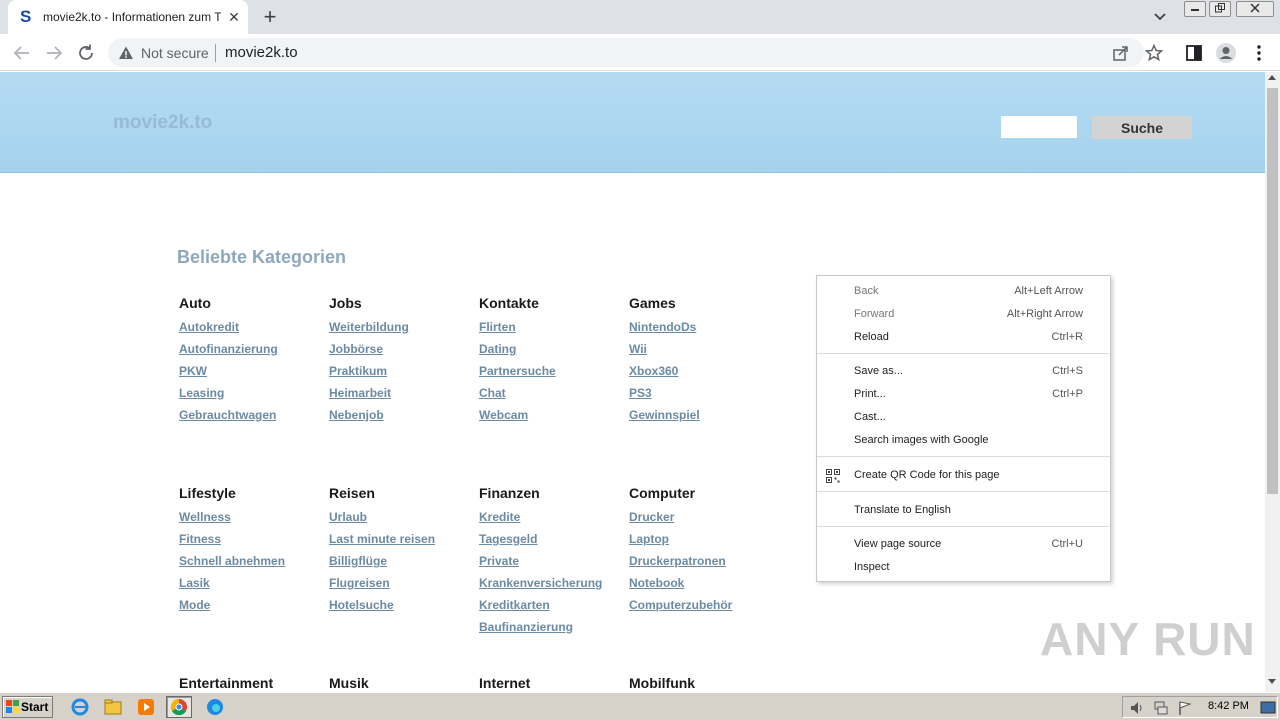 This screenshot has height=720, width=1280. What do you see at coordinates (1121, 53) in the screenshot?
I see `share-icon` at bounding box center [1121, 53].